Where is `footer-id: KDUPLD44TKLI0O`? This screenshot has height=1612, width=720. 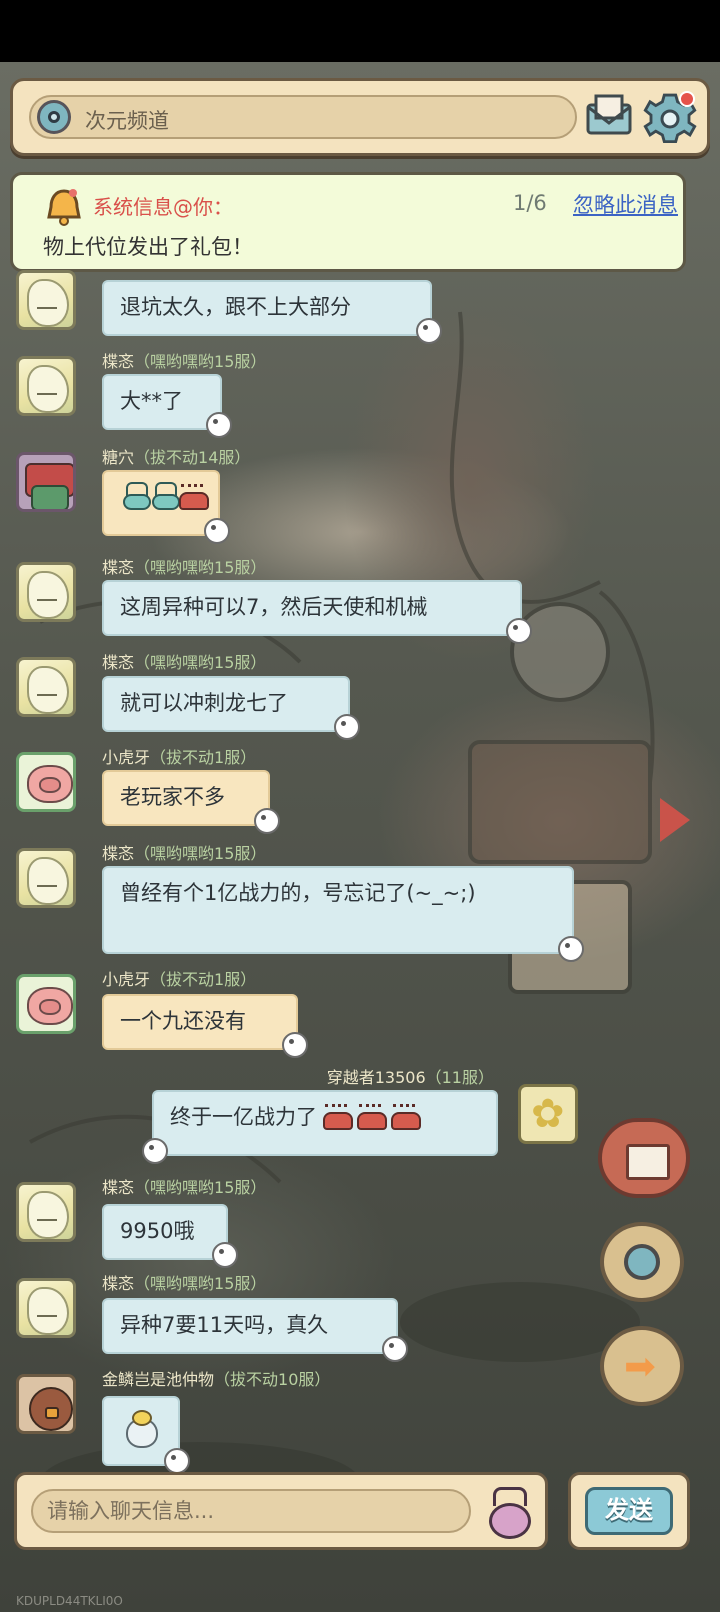 footer-id: KDUPLD44TKLI0O is located at coordinates (69, 1601).